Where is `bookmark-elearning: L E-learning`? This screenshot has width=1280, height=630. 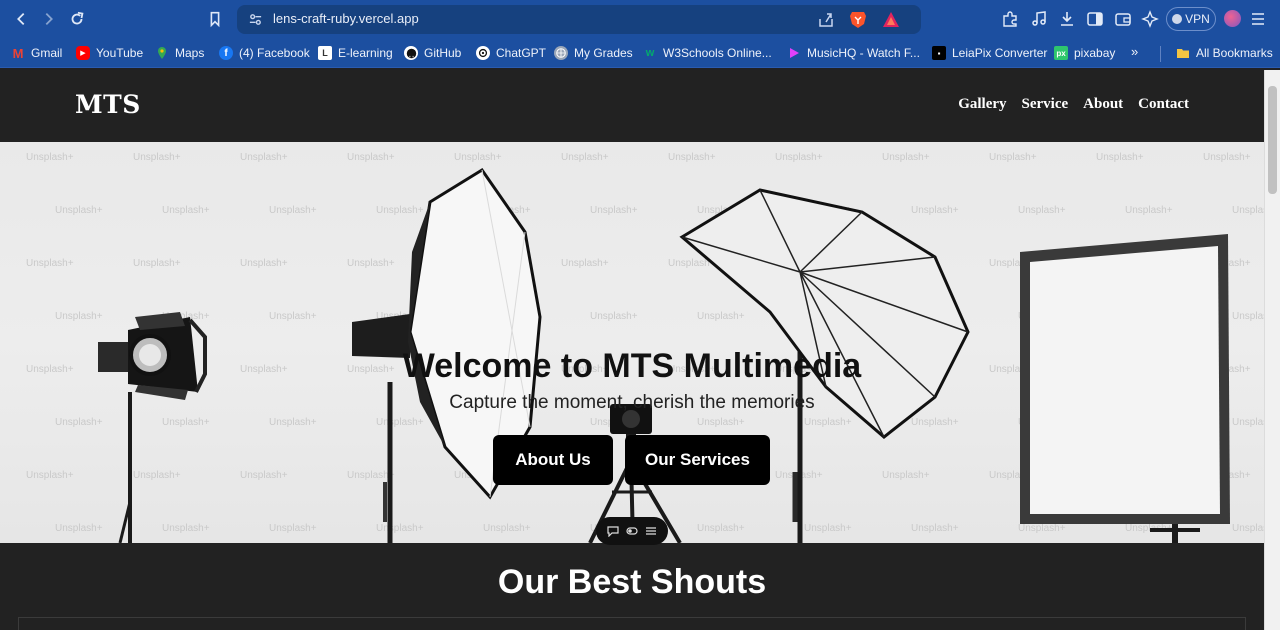
bookmark-elearning: L E-learning is located at coordinates (355, 53).